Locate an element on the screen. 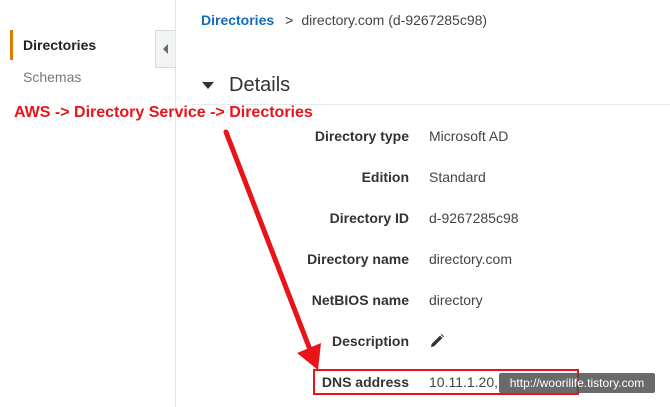  detail-row-directory-id: Directory ID d-9267285c98 is located at coordinates (430, 220).